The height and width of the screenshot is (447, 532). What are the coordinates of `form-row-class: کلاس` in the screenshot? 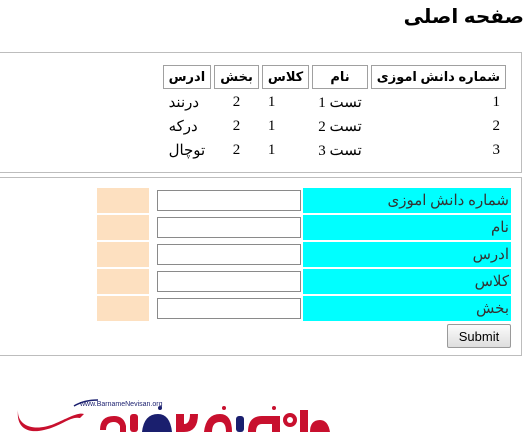 It's located at (304, 281).